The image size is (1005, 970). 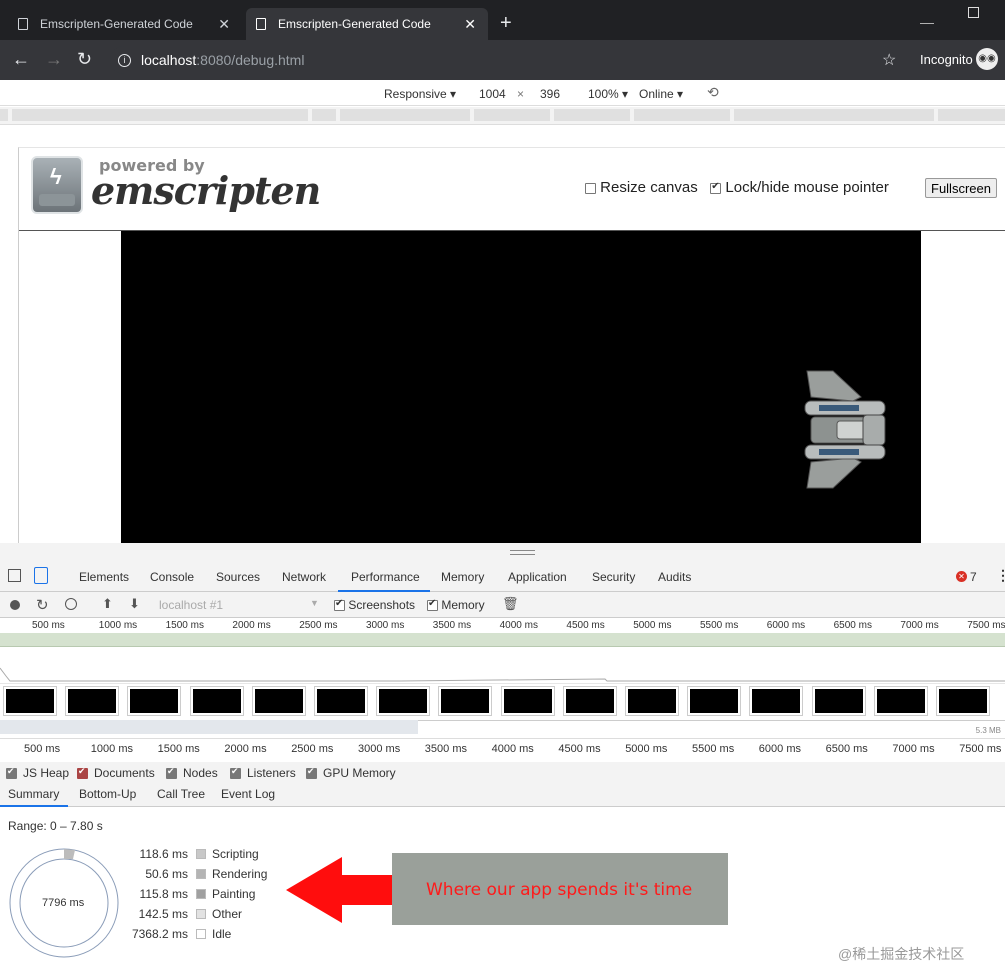 I want to click on timeline-tick-label: 4500 ms, so click(x=579, y=749).